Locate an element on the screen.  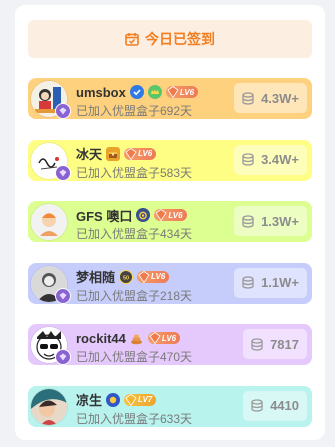
points-value: 3.4W+ is located at coordinates (280, 159).